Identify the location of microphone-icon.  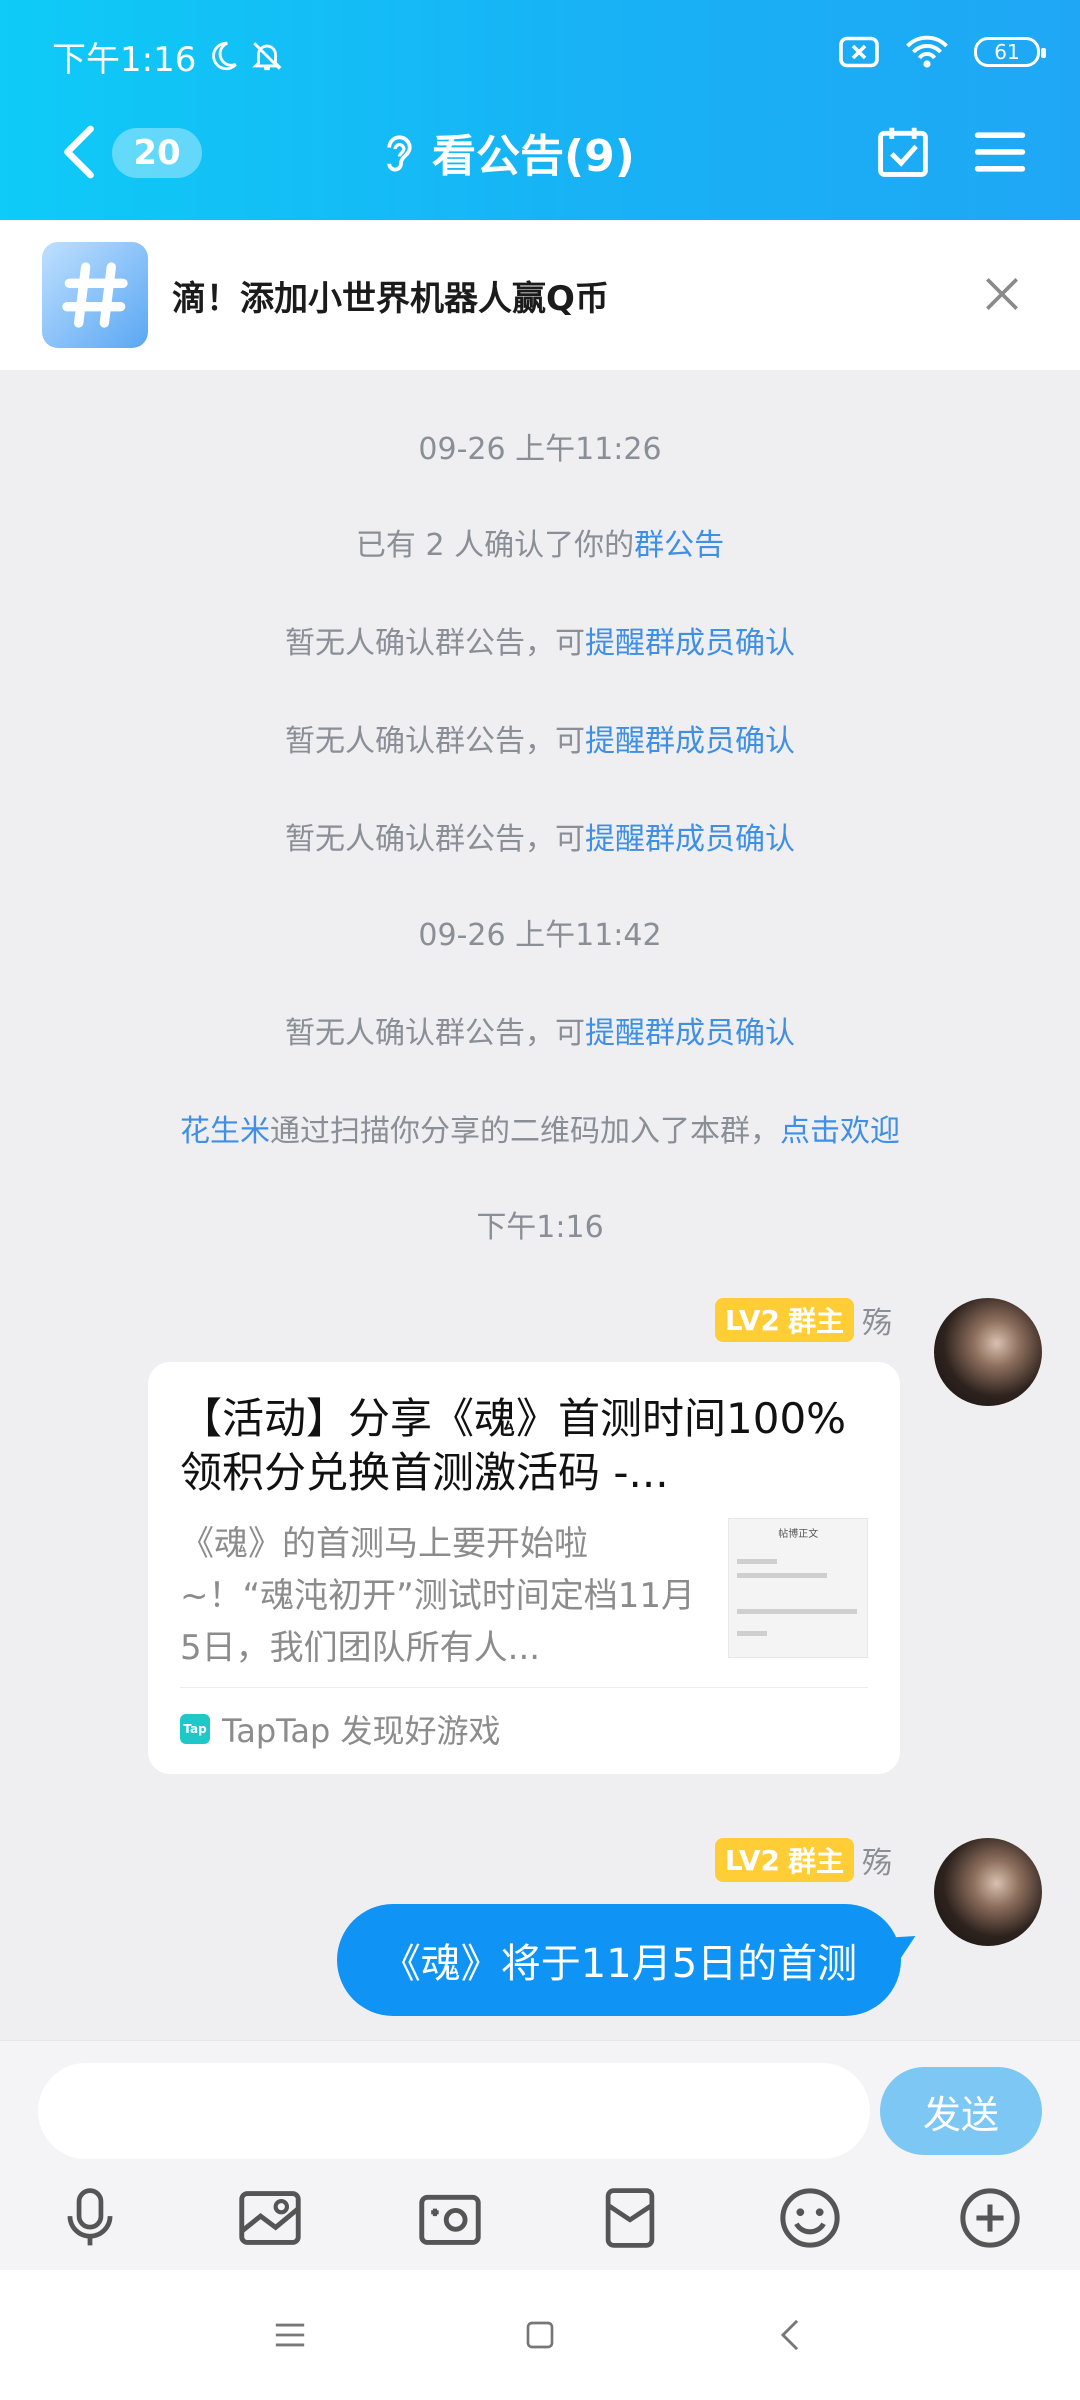
(90, 2217).